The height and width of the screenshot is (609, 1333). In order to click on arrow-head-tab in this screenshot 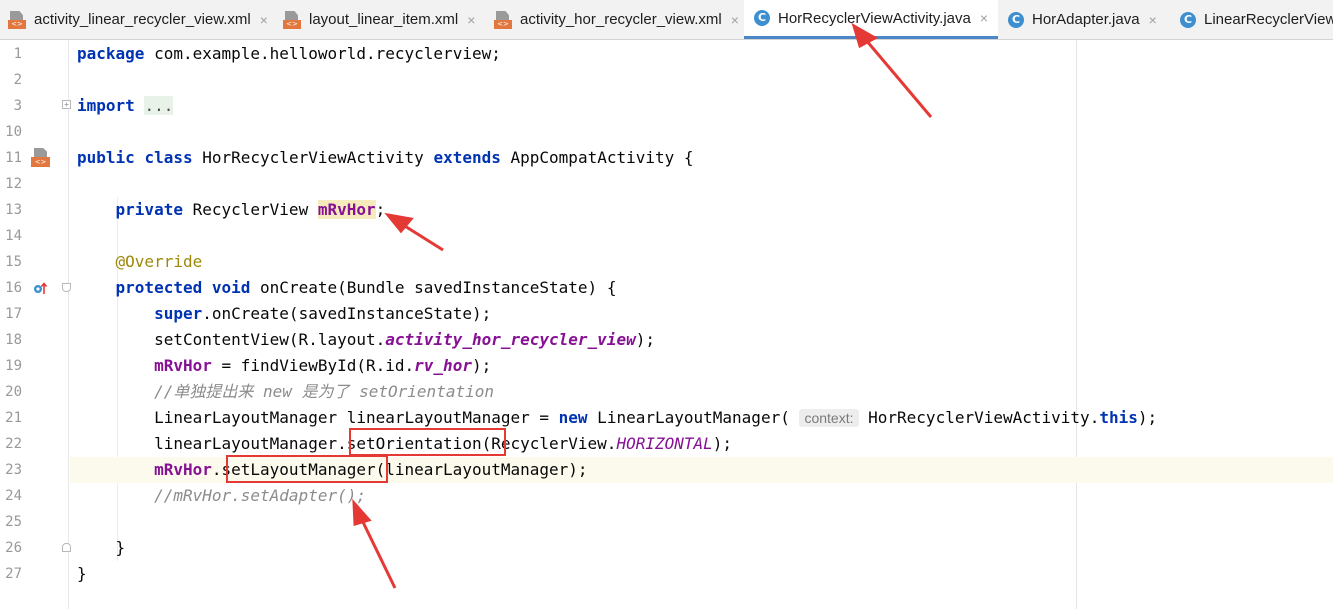, I will do `click(865, 35)`.